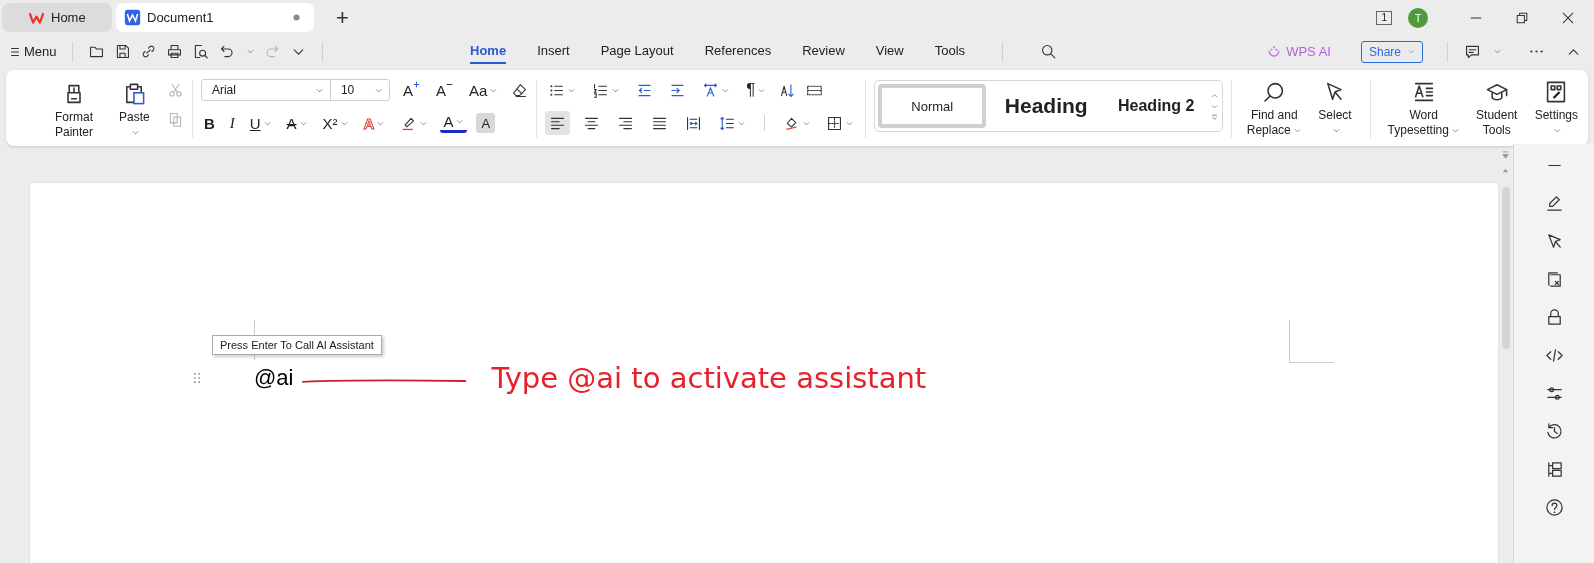 The height and width of the screenshot is (563, 1594). Describe the element at coordinates (1046, 106) in the screenshot. I see `style-option: Heading` at that location.